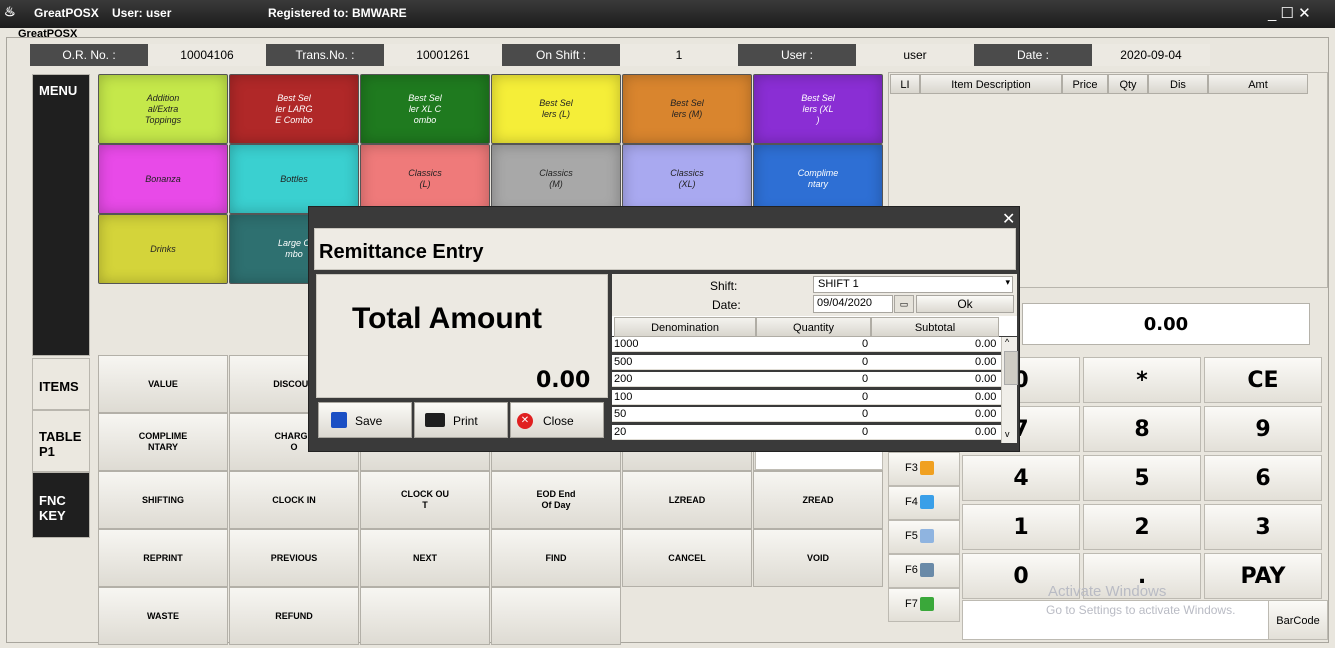 The height and width of the screenshot is (648, 1335). What do you see at coordinates (924, 503) in the screenshot?
I see `f4-key: F4` at bounding box center [924, 503].